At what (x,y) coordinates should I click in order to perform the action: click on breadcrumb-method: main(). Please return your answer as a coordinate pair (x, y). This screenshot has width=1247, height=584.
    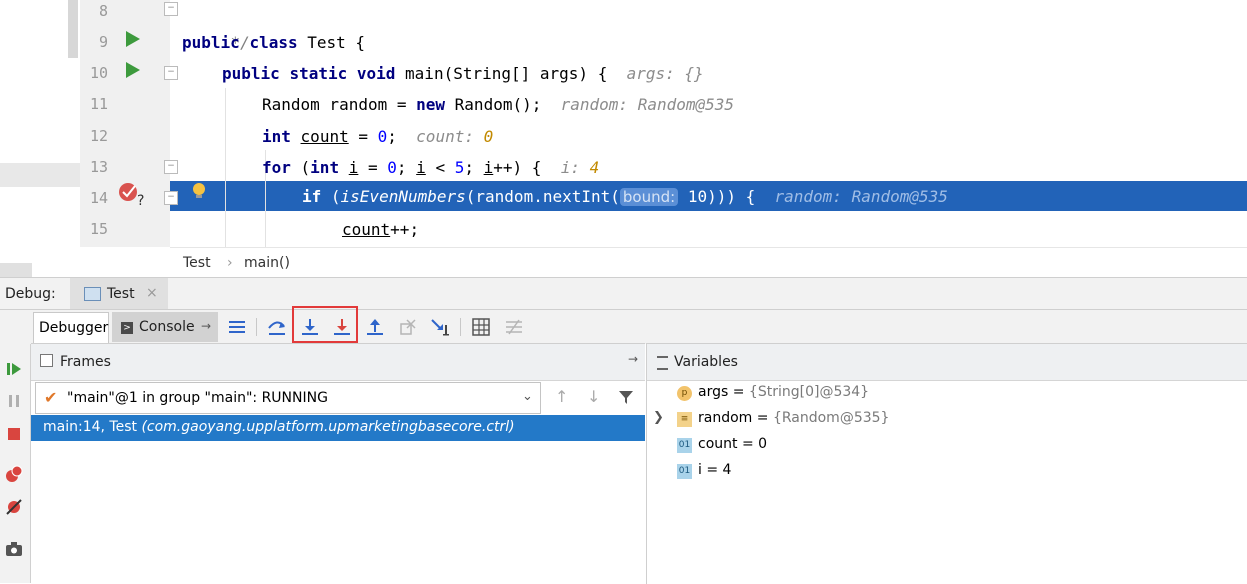
    Looking at the image, I should click on (267, 263).